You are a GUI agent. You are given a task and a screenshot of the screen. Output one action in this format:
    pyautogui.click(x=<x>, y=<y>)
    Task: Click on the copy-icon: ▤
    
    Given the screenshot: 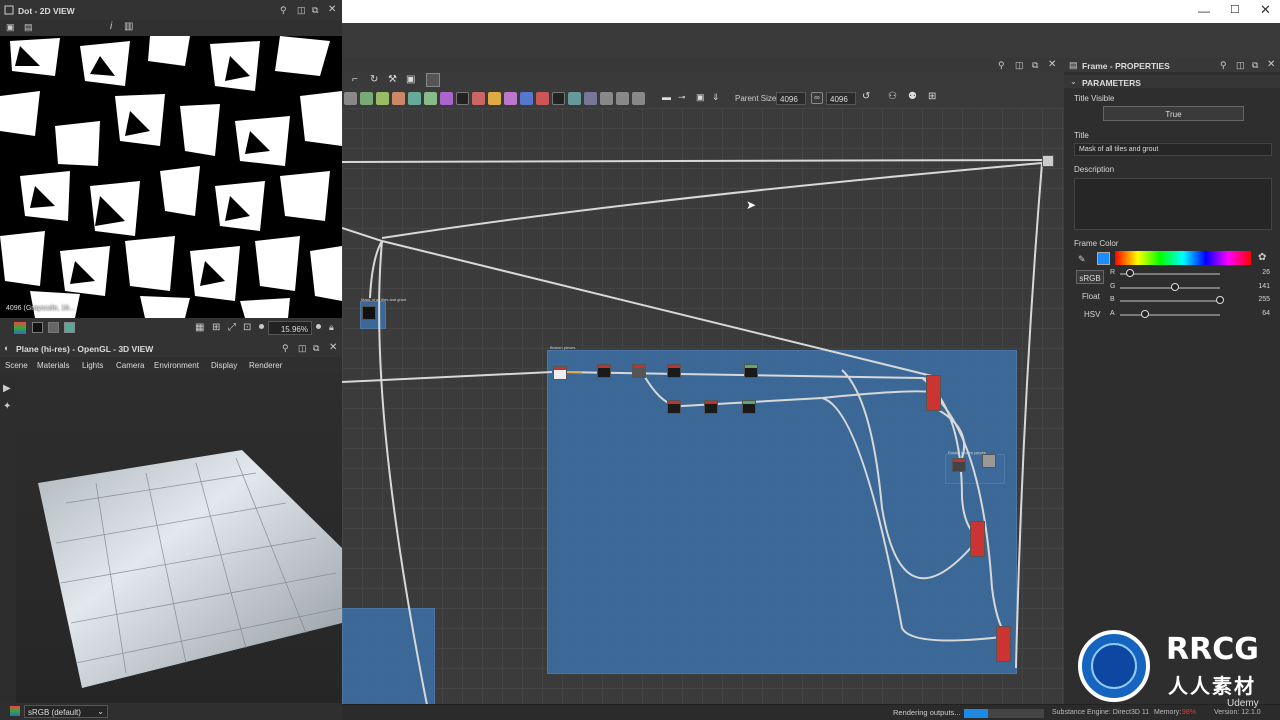 What is the action you would take?
    pyautogui.click(x=28, y=27)
    